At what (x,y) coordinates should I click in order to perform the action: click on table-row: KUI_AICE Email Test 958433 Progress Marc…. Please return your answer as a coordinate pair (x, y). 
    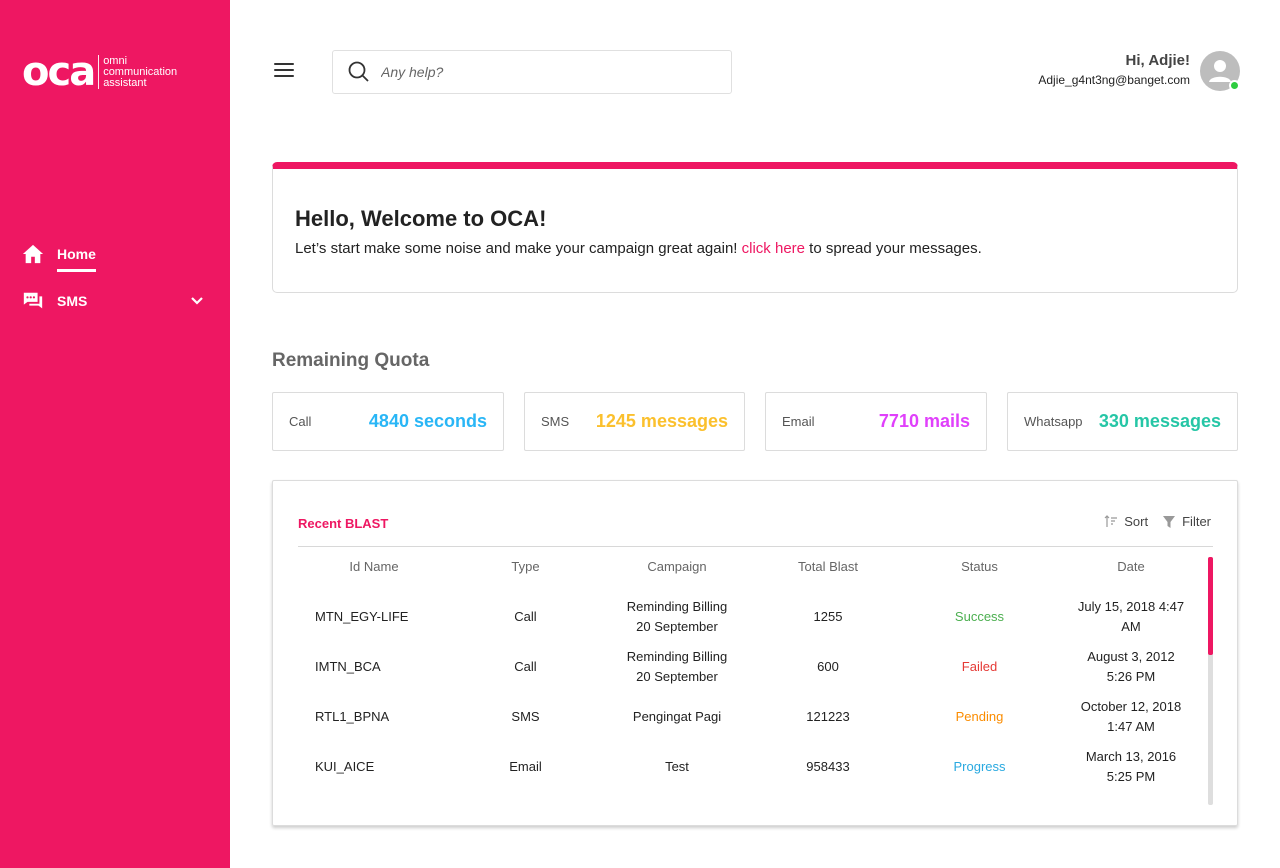
    Looking at the image, I should click on (752, 767).